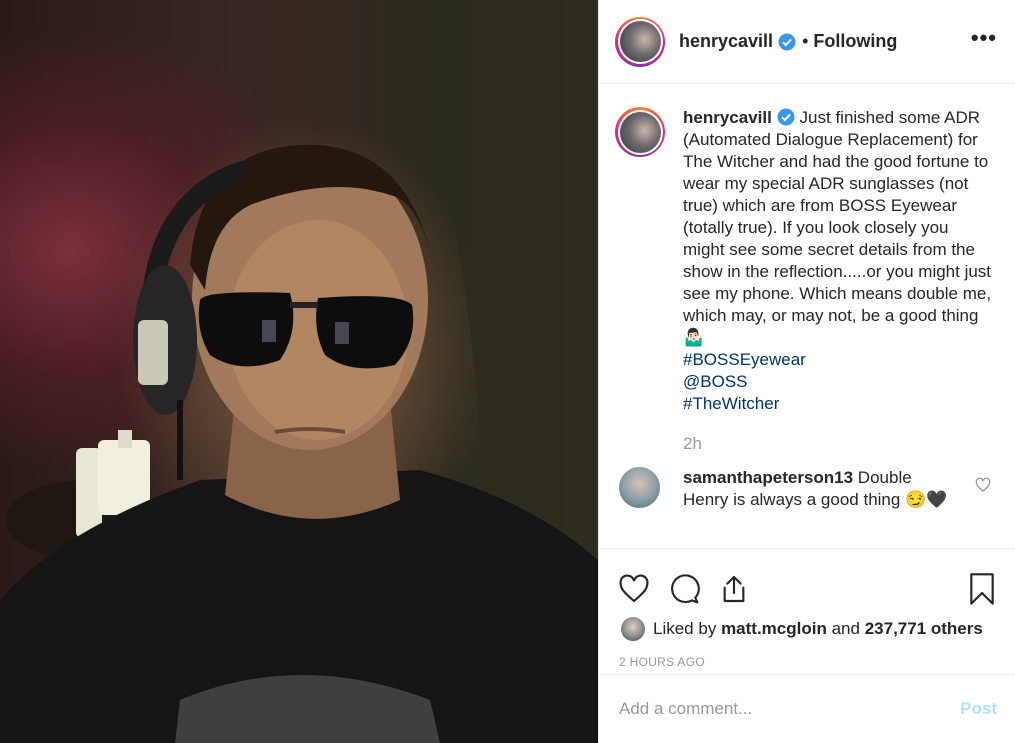 This screenshot has height=743, width=1015. Describe the element at coordinates (634, 589) in the screenshot. I see `like-heart-icon` at that location.